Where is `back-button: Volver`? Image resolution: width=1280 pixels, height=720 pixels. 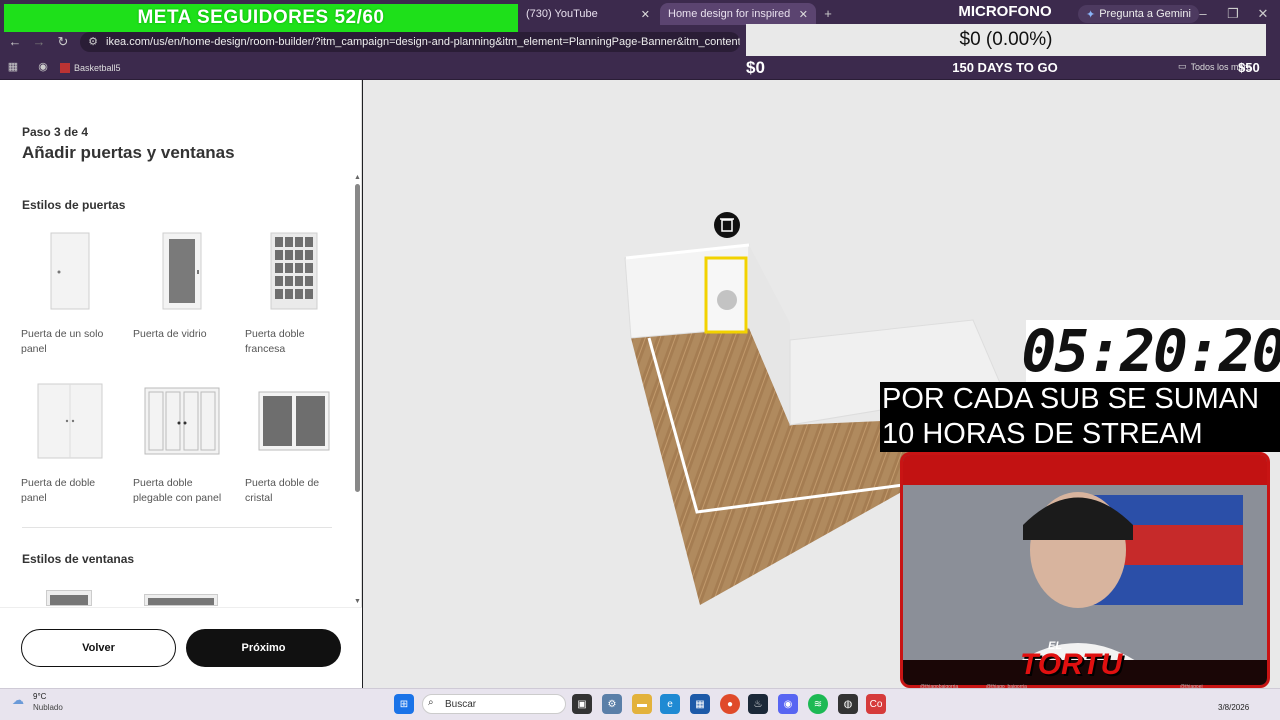 back-button: Volver is located at coordinates (98, 648).